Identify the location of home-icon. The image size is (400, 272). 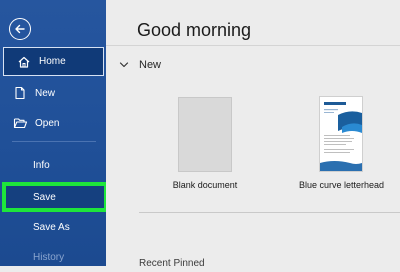
(24, 62).